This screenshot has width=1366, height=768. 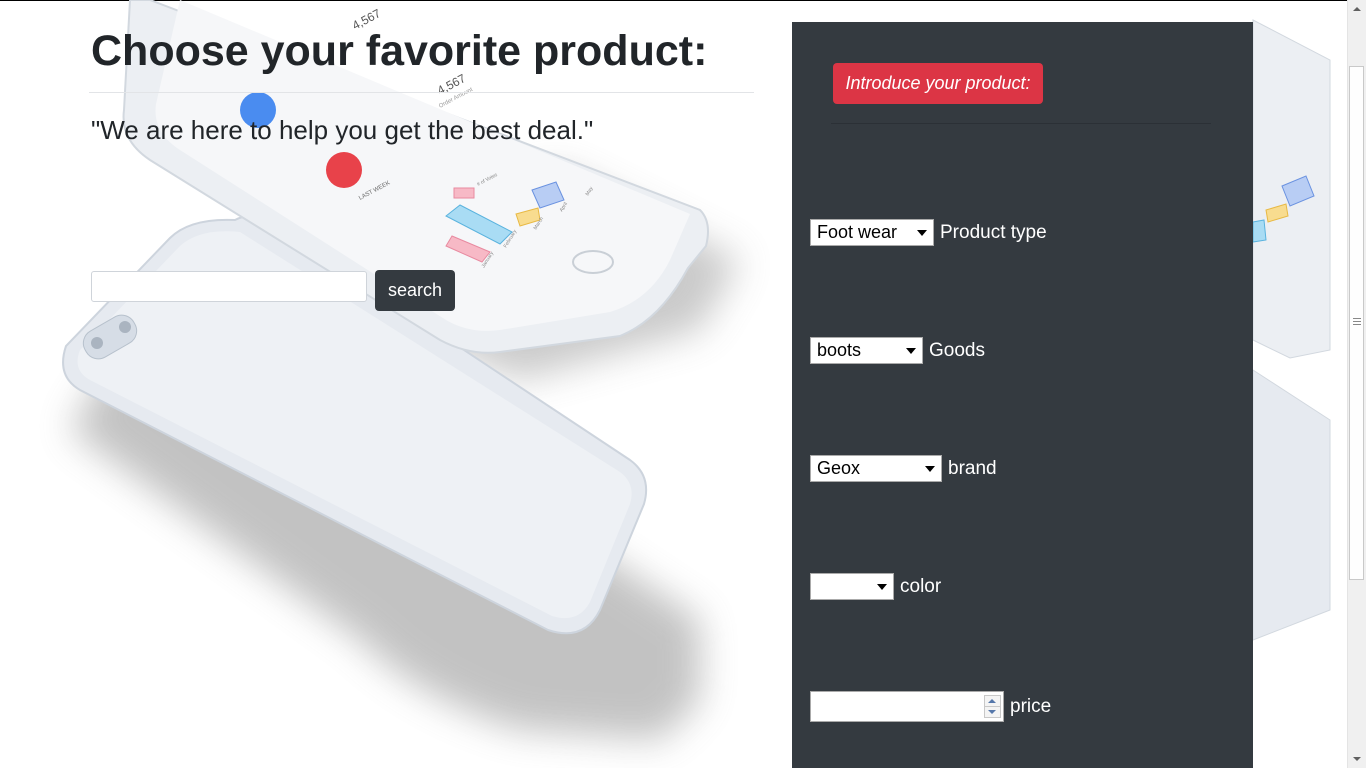 I want to click on color-row: color, so click(x=875, y=586).